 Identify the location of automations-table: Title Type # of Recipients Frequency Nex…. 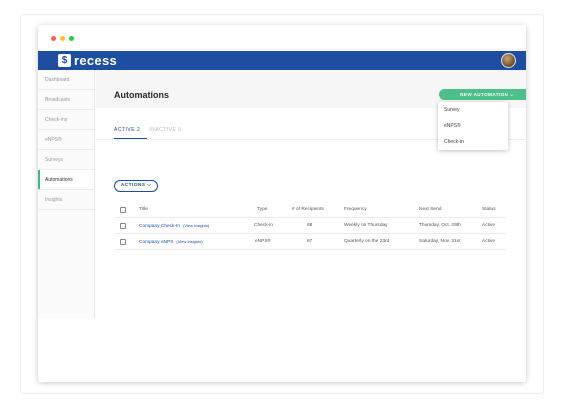
(310, 226).